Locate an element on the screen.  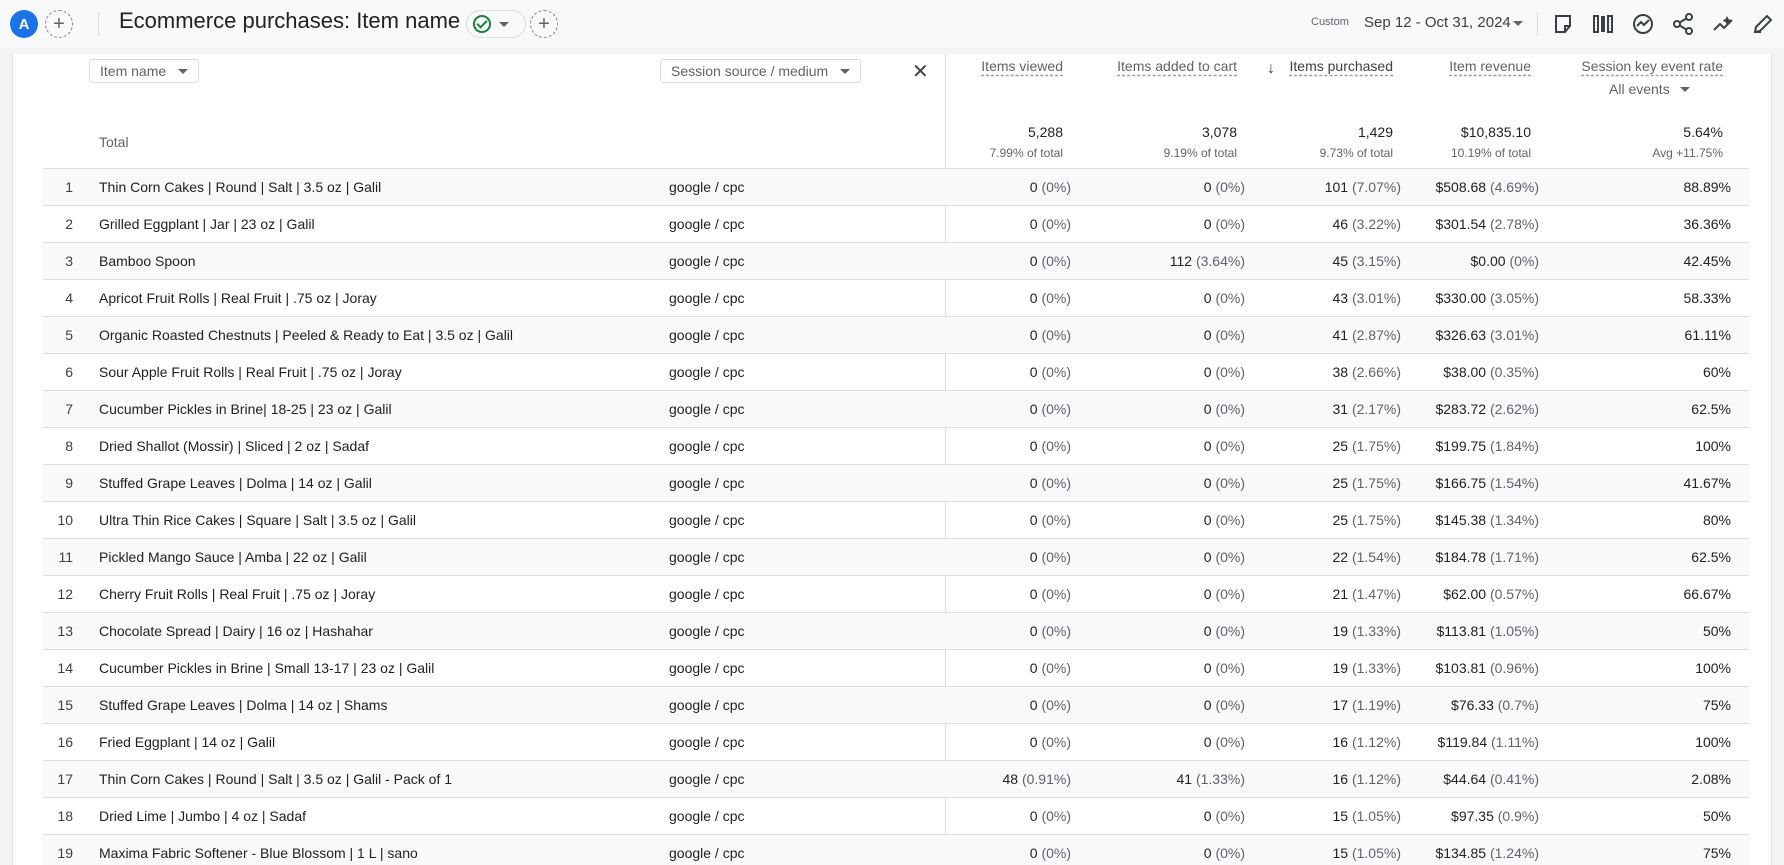
edit-icon is located at coordinates (1763, 24).